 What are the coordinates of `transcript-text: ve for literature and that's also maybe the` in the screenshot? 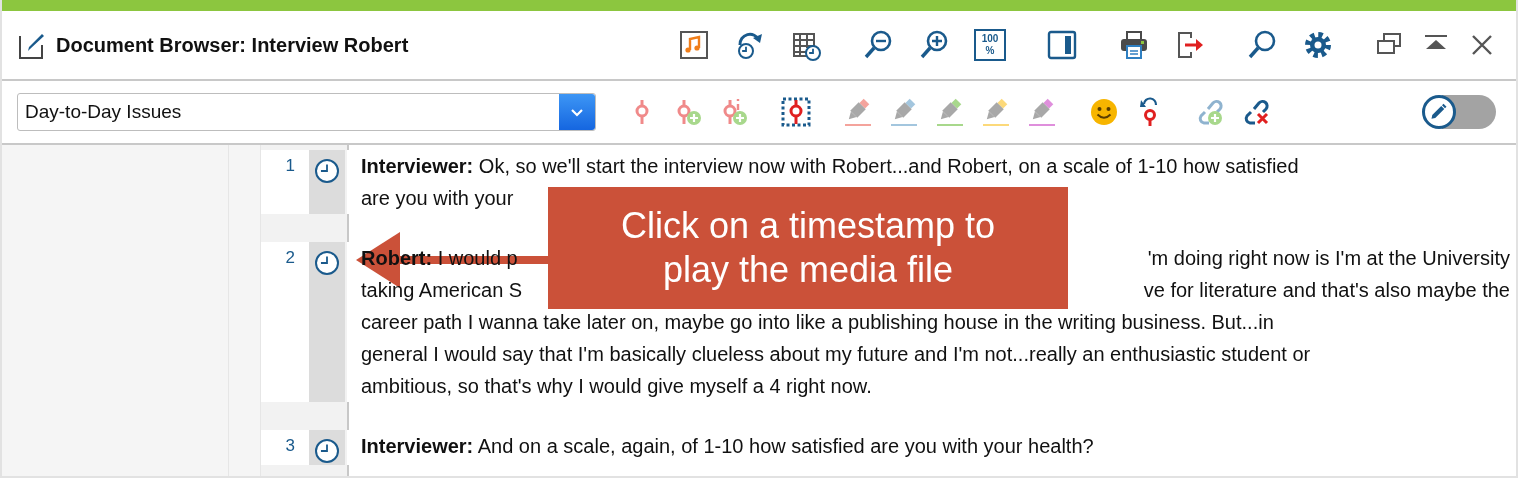 It's located at (1327, 290).